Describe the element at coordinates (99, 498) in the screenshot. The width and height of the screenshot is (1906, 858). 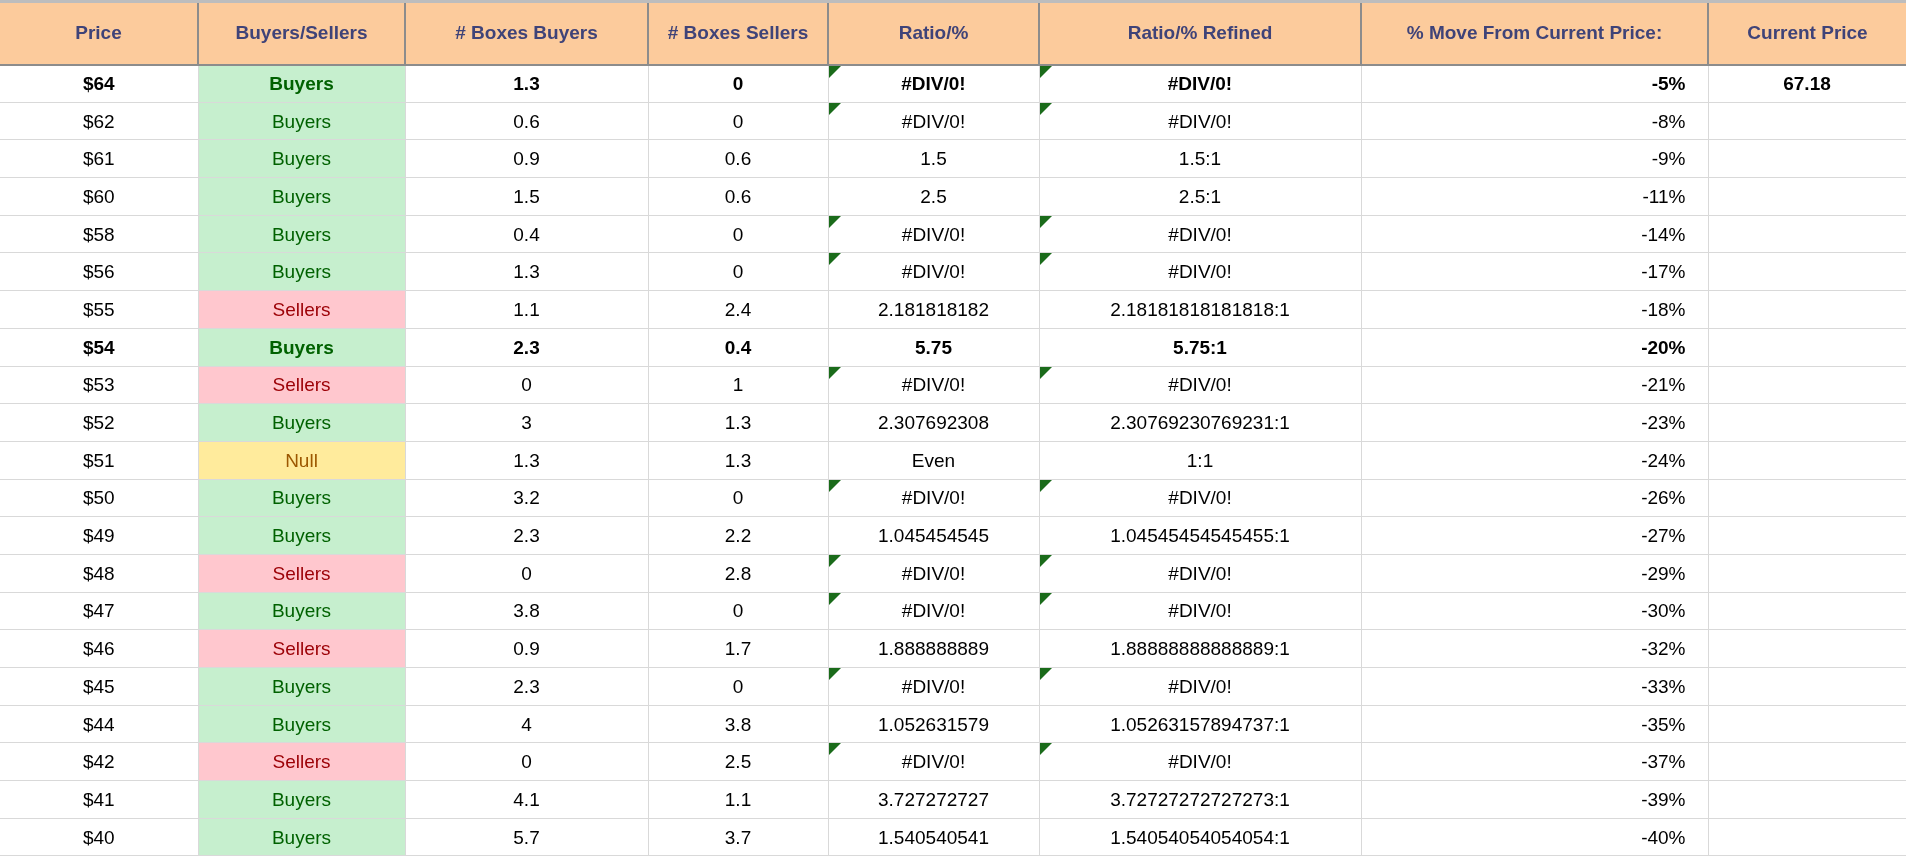
I see `table-cell: $50` at that location.